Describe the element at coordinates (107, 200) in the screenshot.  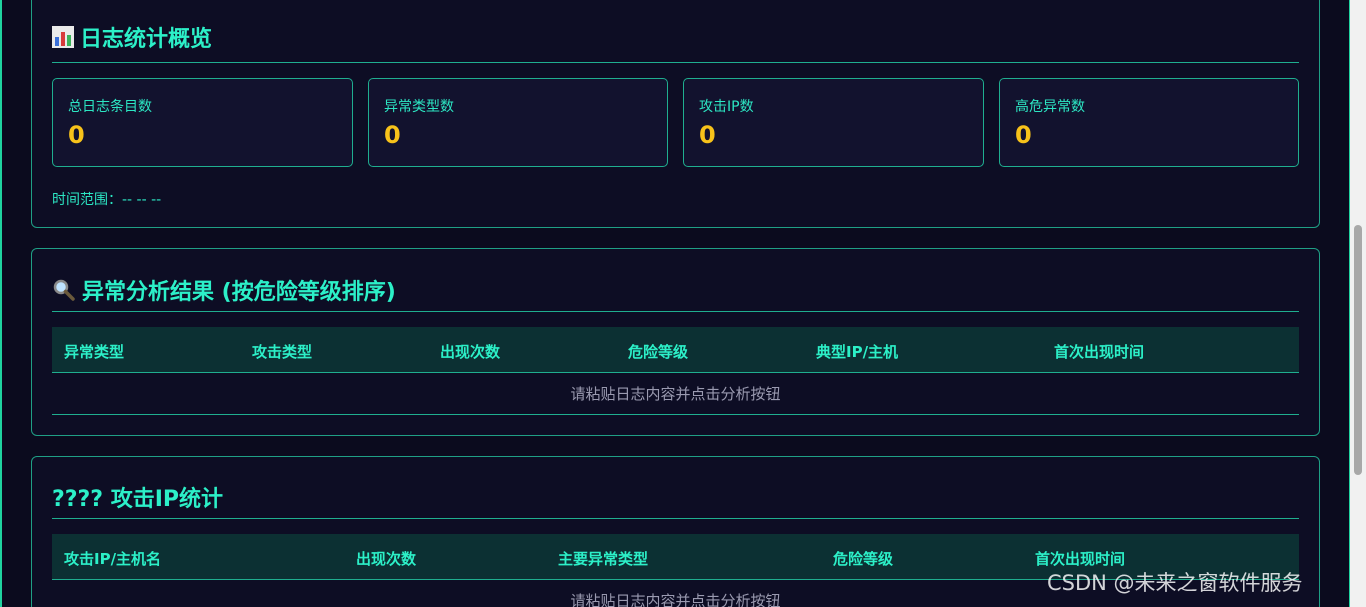
I see `time-range: 时间范围：-- -- --` at that location.